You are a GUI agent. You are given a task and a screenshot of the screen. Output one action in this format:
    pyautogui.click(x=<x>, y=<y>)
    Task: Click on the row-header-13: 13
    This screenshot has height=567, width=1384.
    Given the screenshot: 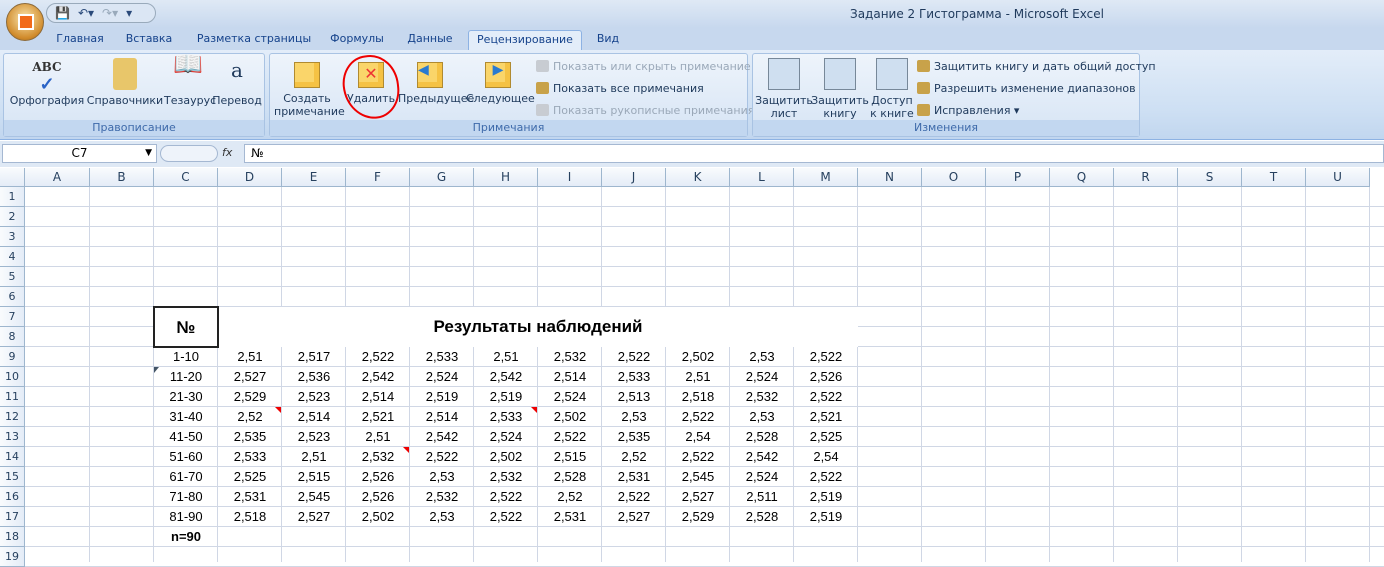 What is the action you would take?
    pyautogui.click(x=12, y=437)
    